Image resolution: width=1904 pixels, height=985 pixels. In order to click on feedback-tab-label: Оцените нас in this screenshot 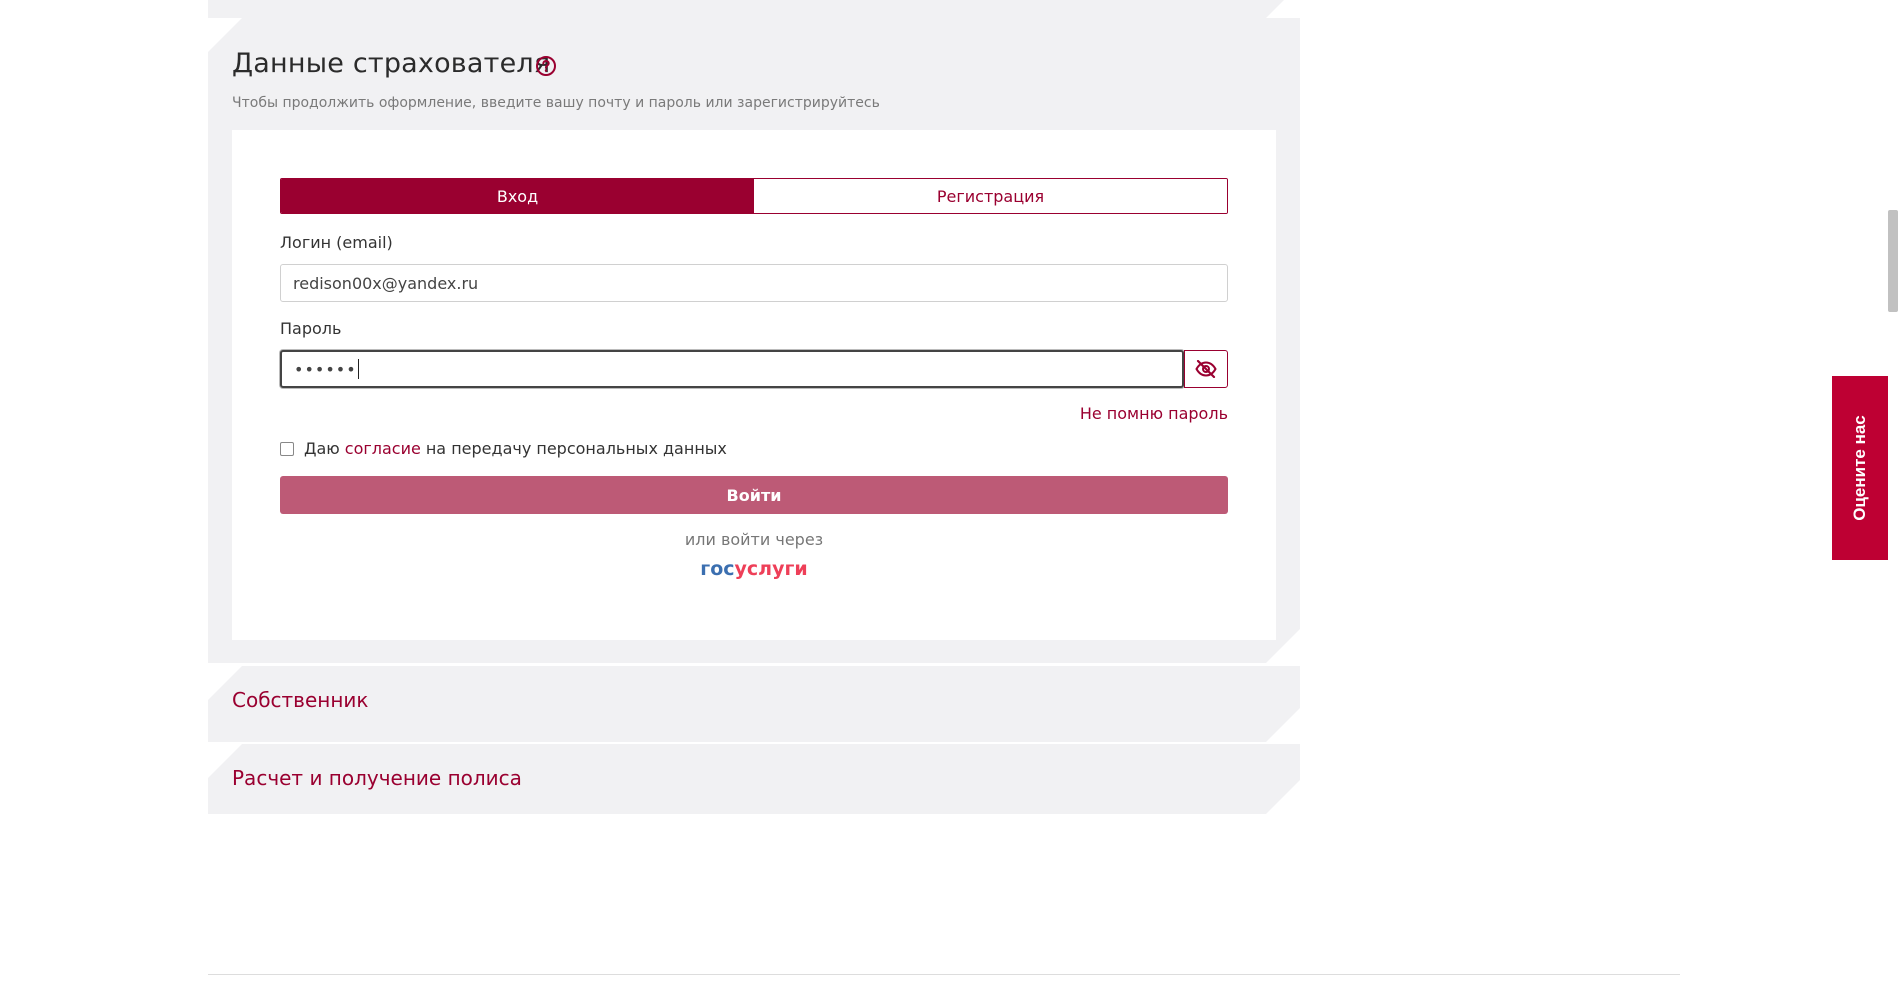, I will do `click(1859, 468)`.